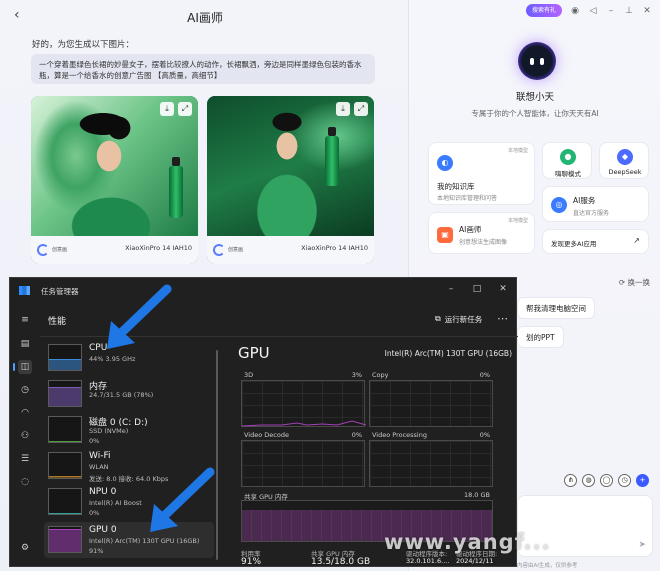 Image resolution: width=660 pixels, height=571 pixels. Describe the element at coordinates (263, 290) in the screenshot. I see `title-bar: 任务管理器 – □ ✕` at that location.